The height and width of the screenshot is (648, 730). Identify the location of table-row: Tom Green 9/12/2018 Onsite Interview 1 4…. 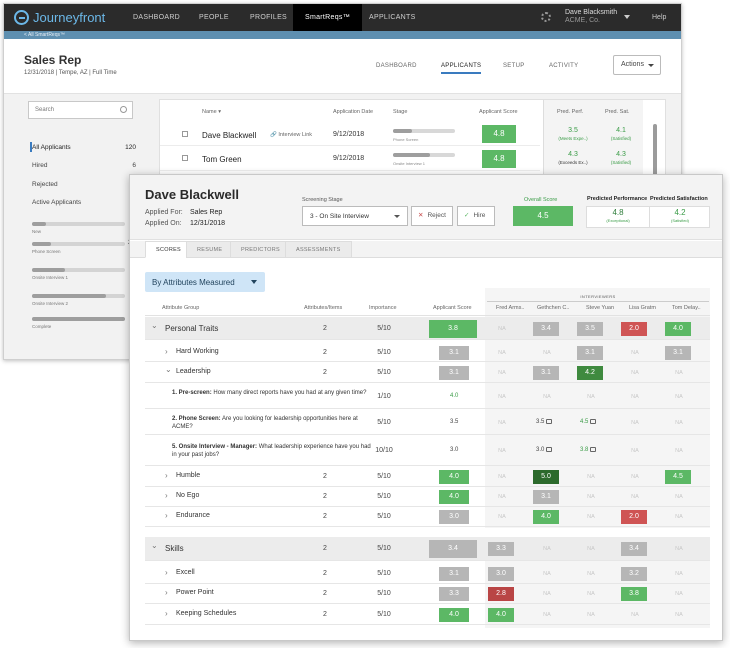
(350, 159).